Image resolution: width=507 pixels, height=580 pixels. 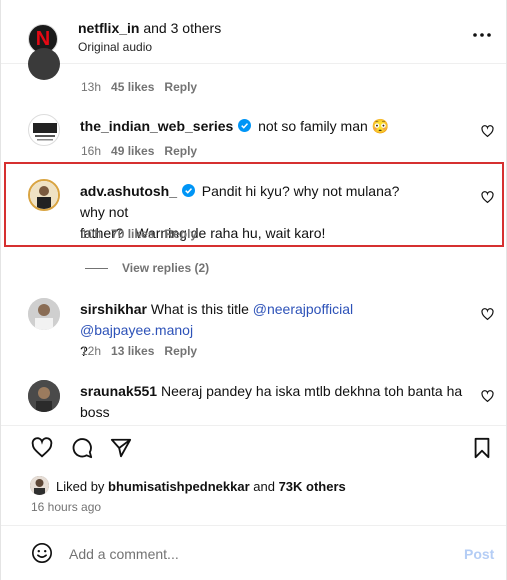 I want to click on more-options-icon, so click(x=482, y=35).